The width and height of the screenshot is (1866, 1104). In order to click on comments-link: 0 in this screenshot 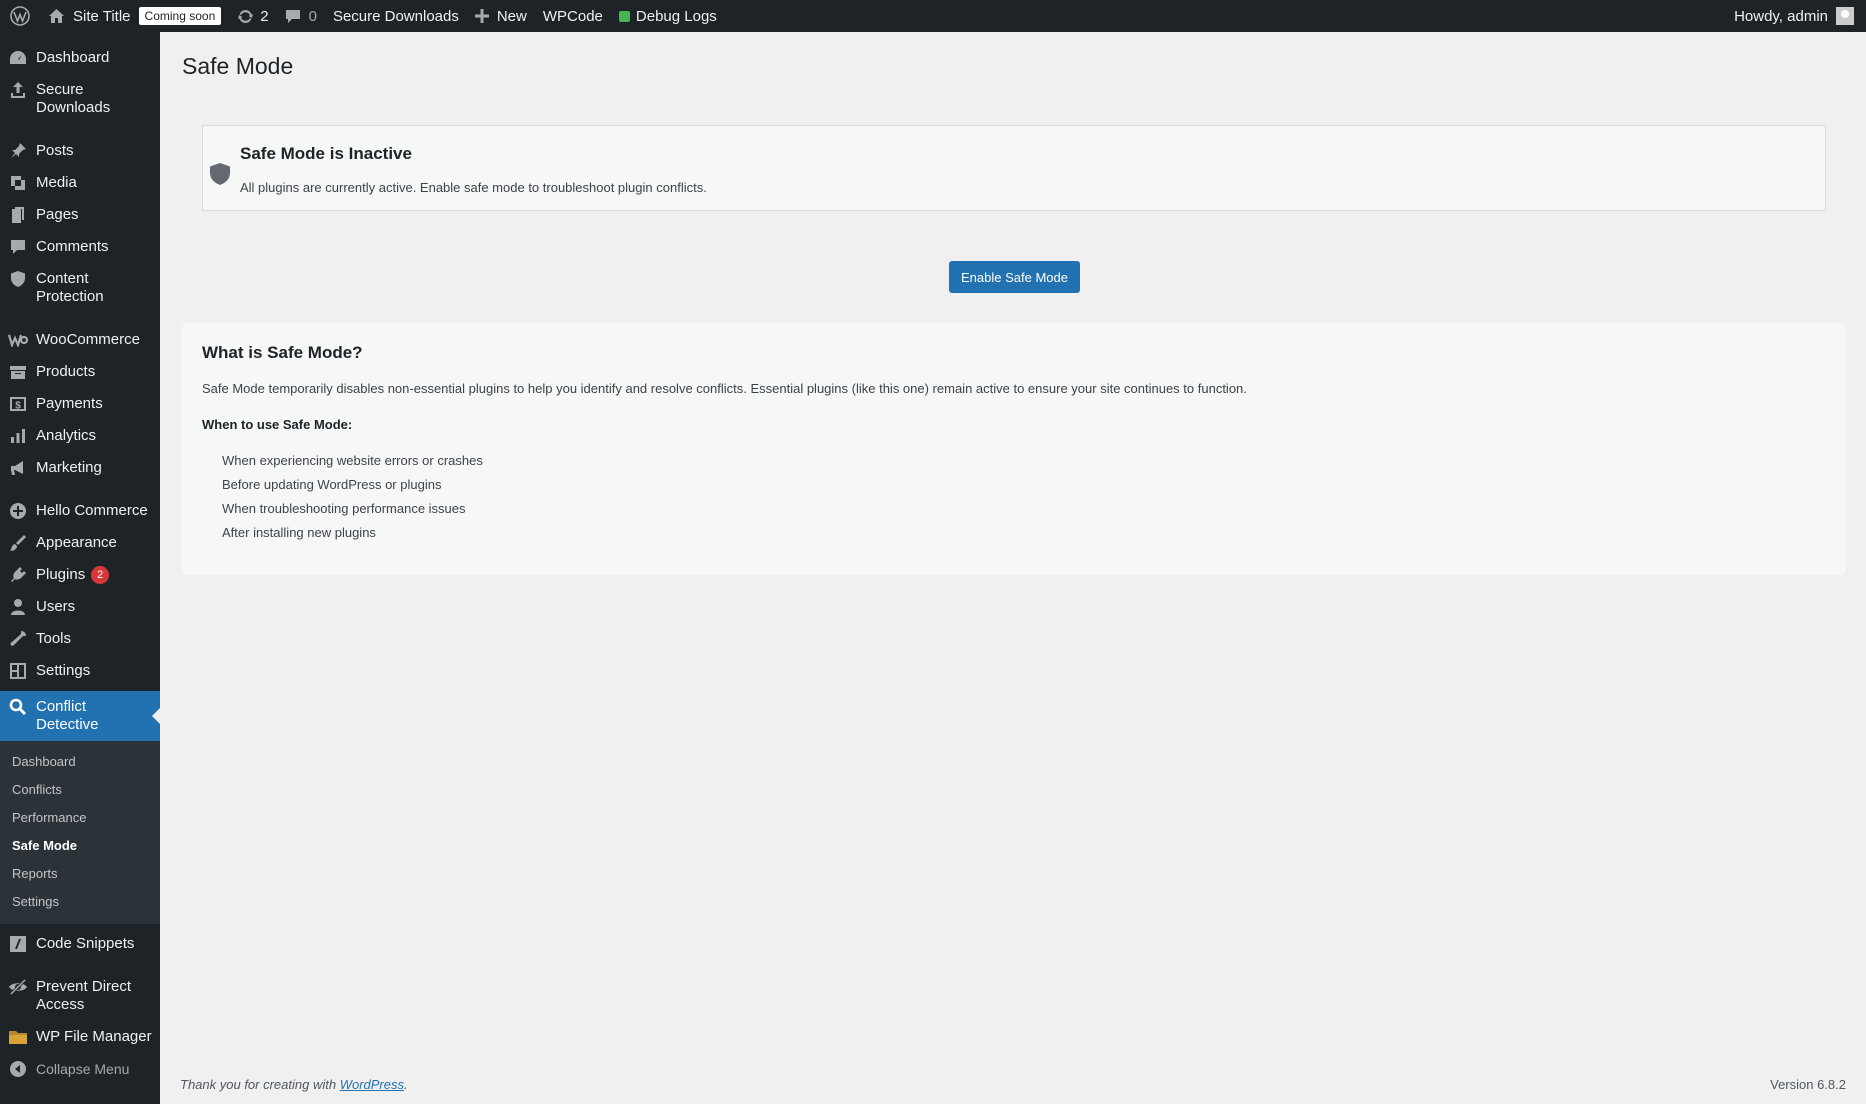, I will do `click(301, 16)`.